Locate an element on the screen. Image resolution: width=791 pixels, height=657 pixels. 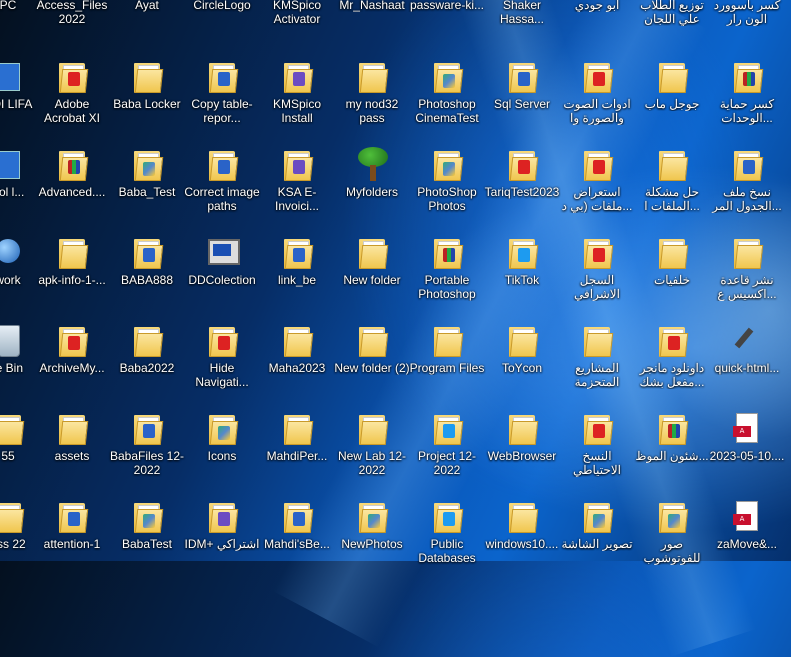
desktop-icon: Public Databases is located at coordinates (447, 537).